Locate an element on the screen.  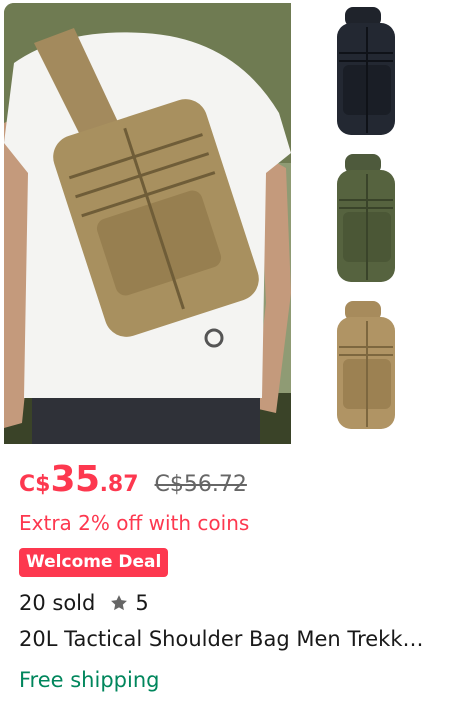
coins-offer: Extra 2% off with coins is located at coordinates (134, 523).